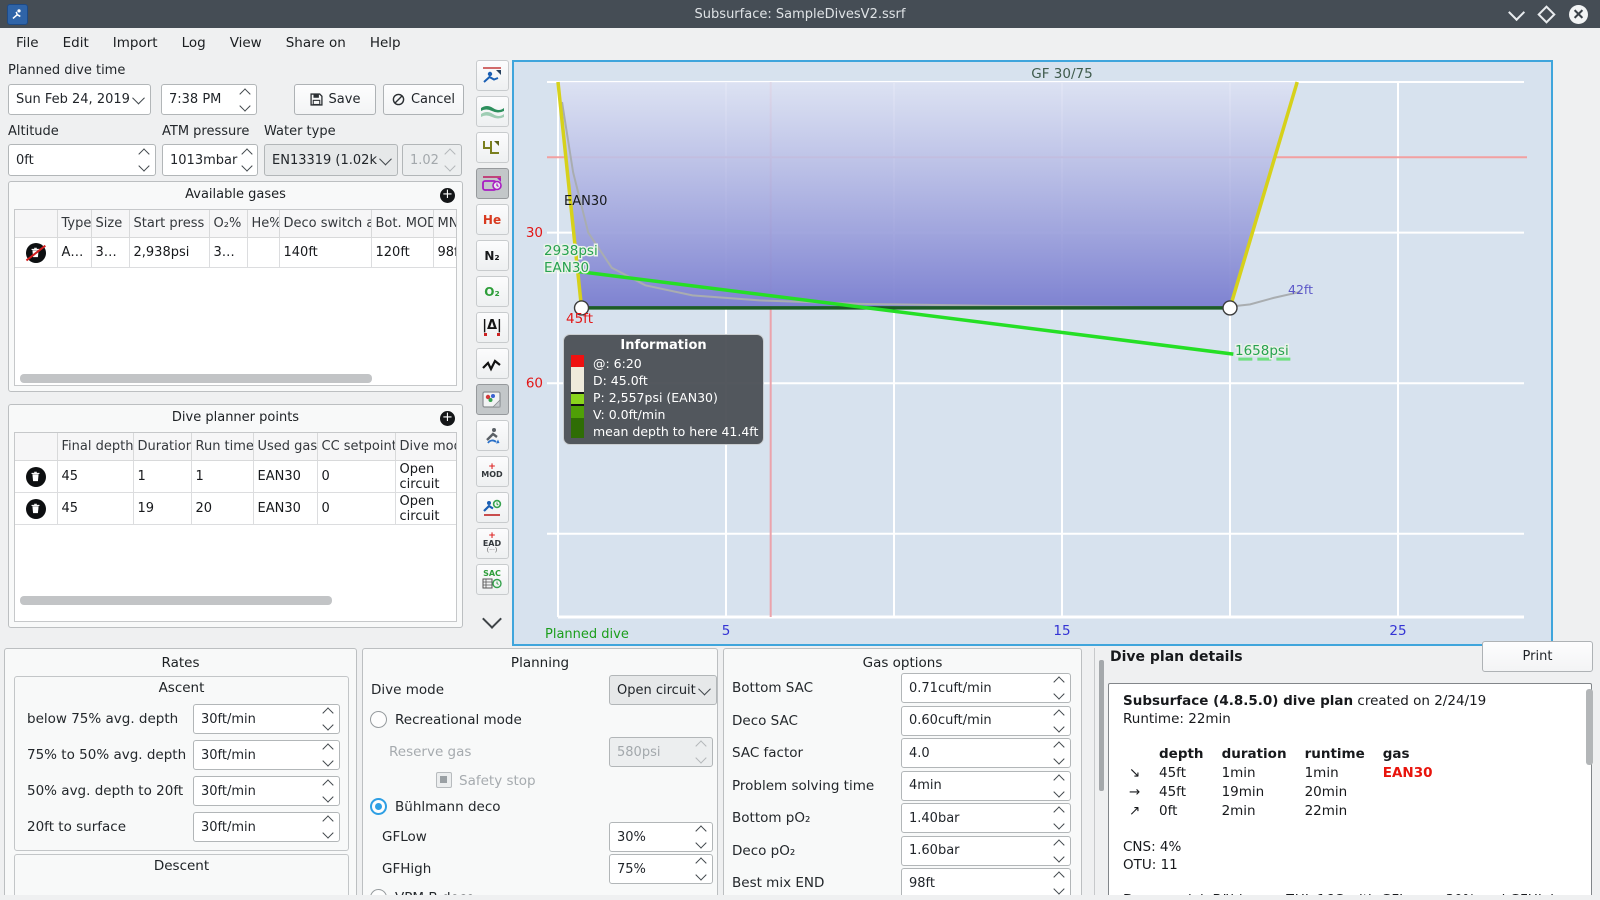 The width and height of the screenshot is (1600, 900). Describe the element at coordinates (492, 255) in the screenshot. I see `nitrogen-graph-icon: N₂` at that location.